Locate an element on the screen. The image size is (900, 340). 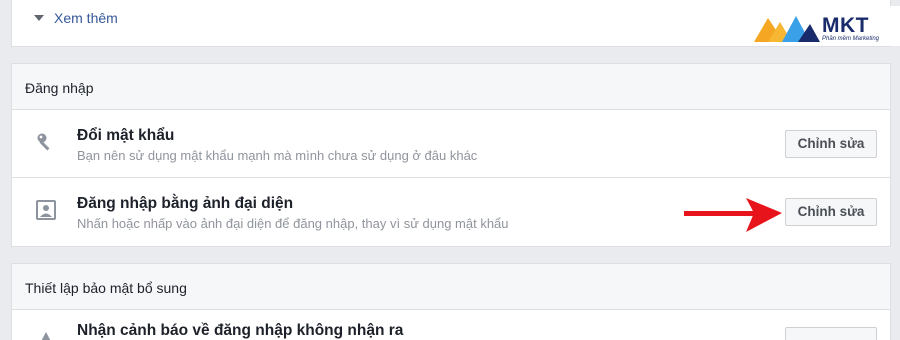
login-section-header: Đăng nhập is located at coordinates (451, 87).